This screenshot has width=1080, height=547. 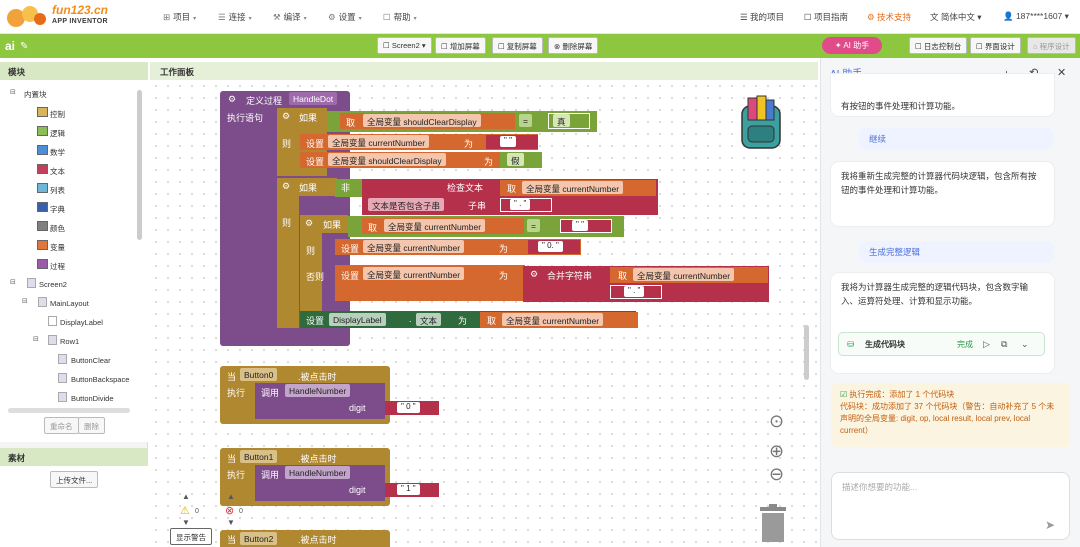 I want to click on backpack-icon, so click(x=761, y=122).